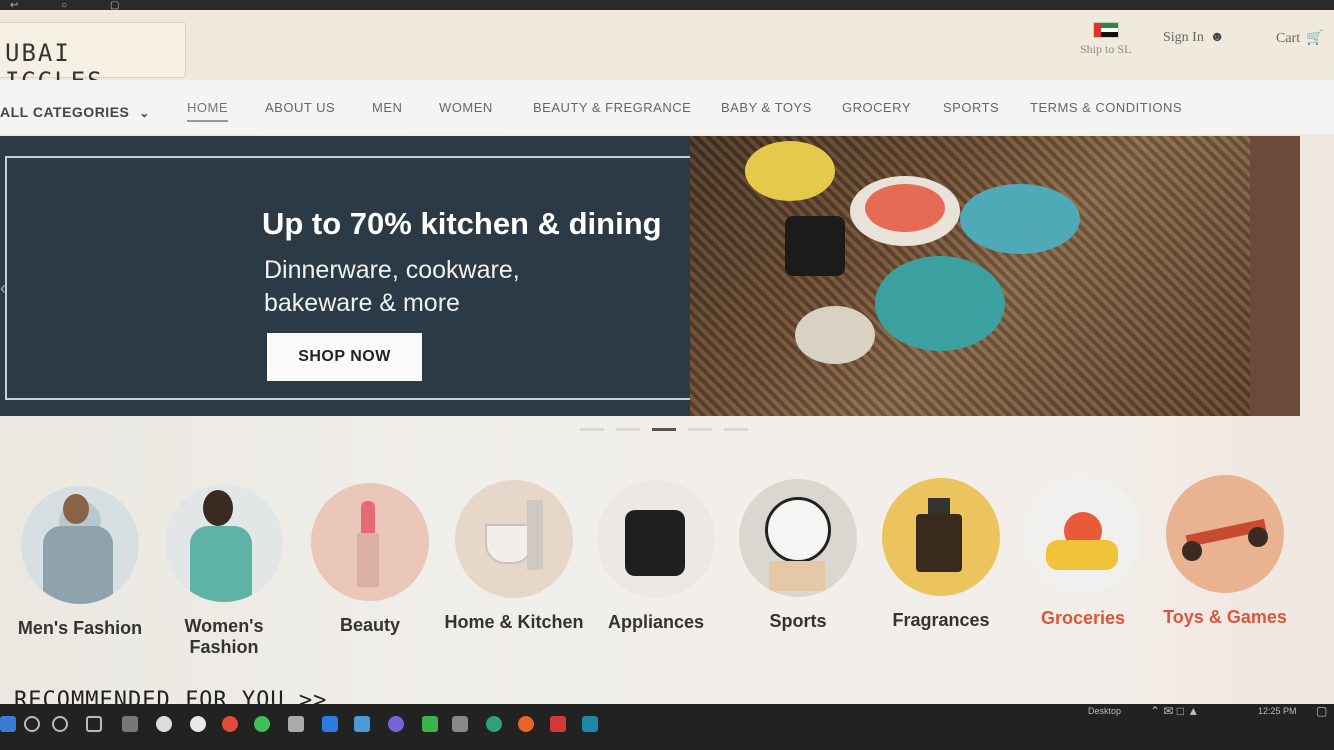 The image size is (1334, 750). Describe the element at coordinates (387, 107) in the screenshot. I see `nav-item-men: MEN` at that location.